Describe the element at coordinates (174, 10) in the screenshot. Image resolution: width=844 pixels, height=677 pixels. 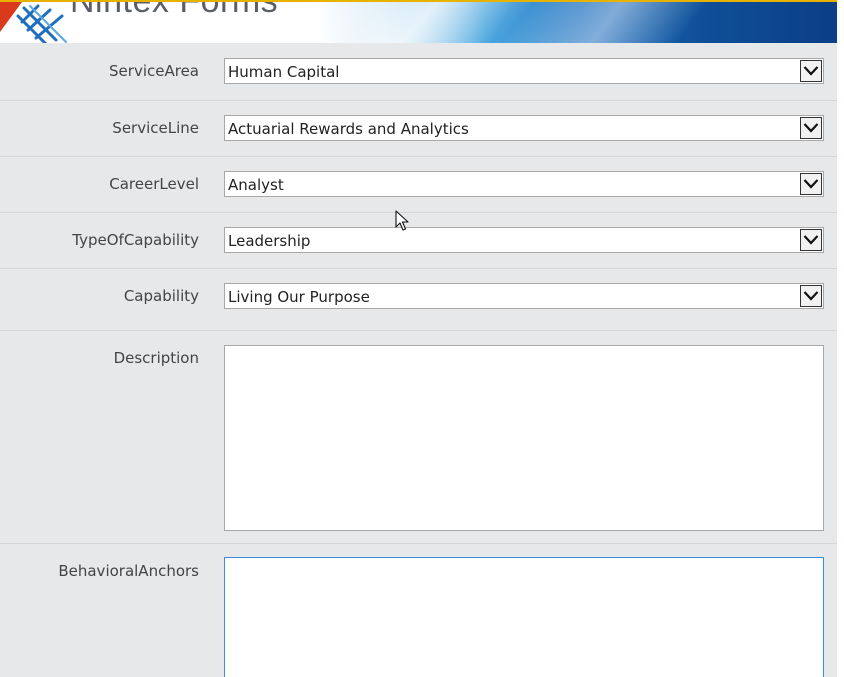
I see `banner-title: Nintex Forms` at that location.